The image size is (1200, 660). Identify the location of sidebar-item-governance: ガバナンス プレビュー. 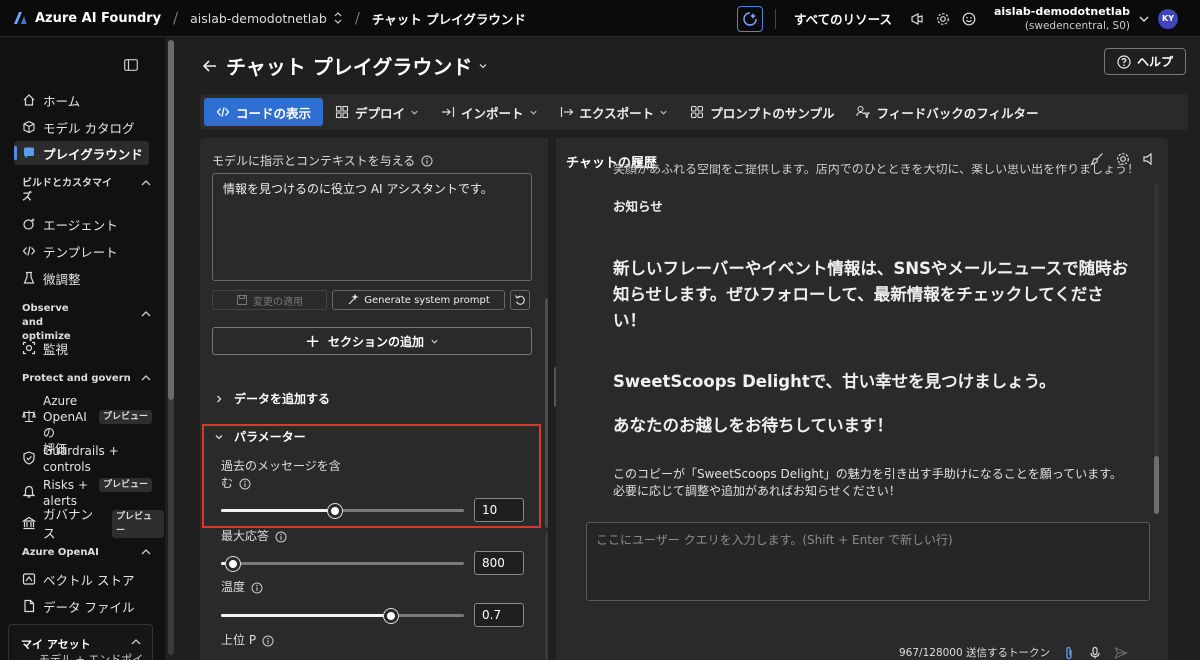
(89, 524).